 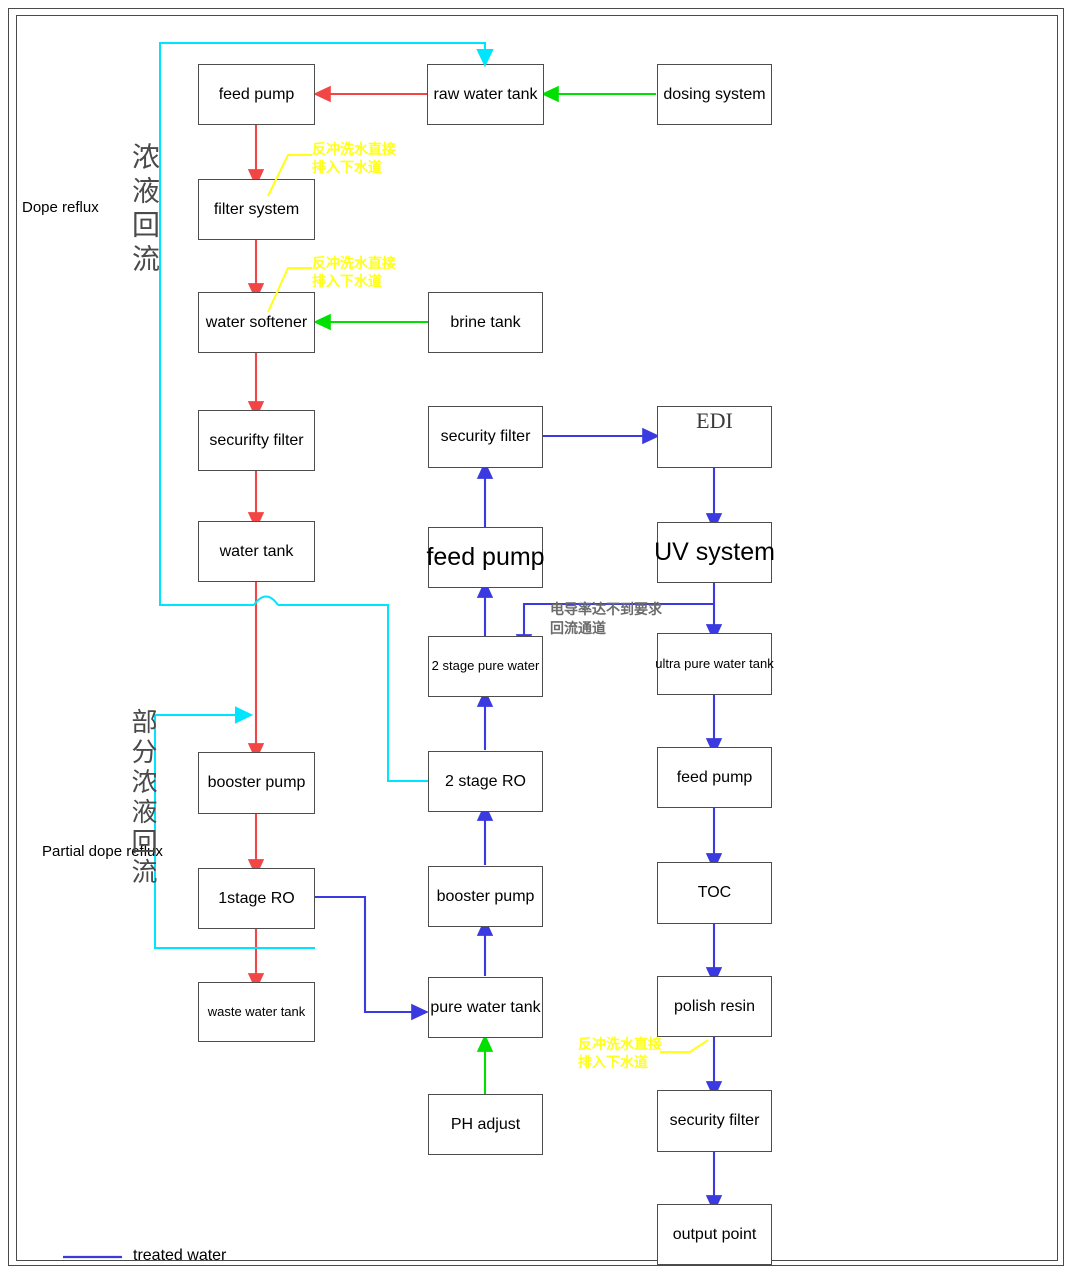 I want to click on node-brine-tank: brine tank, so click(x=485, y=322).